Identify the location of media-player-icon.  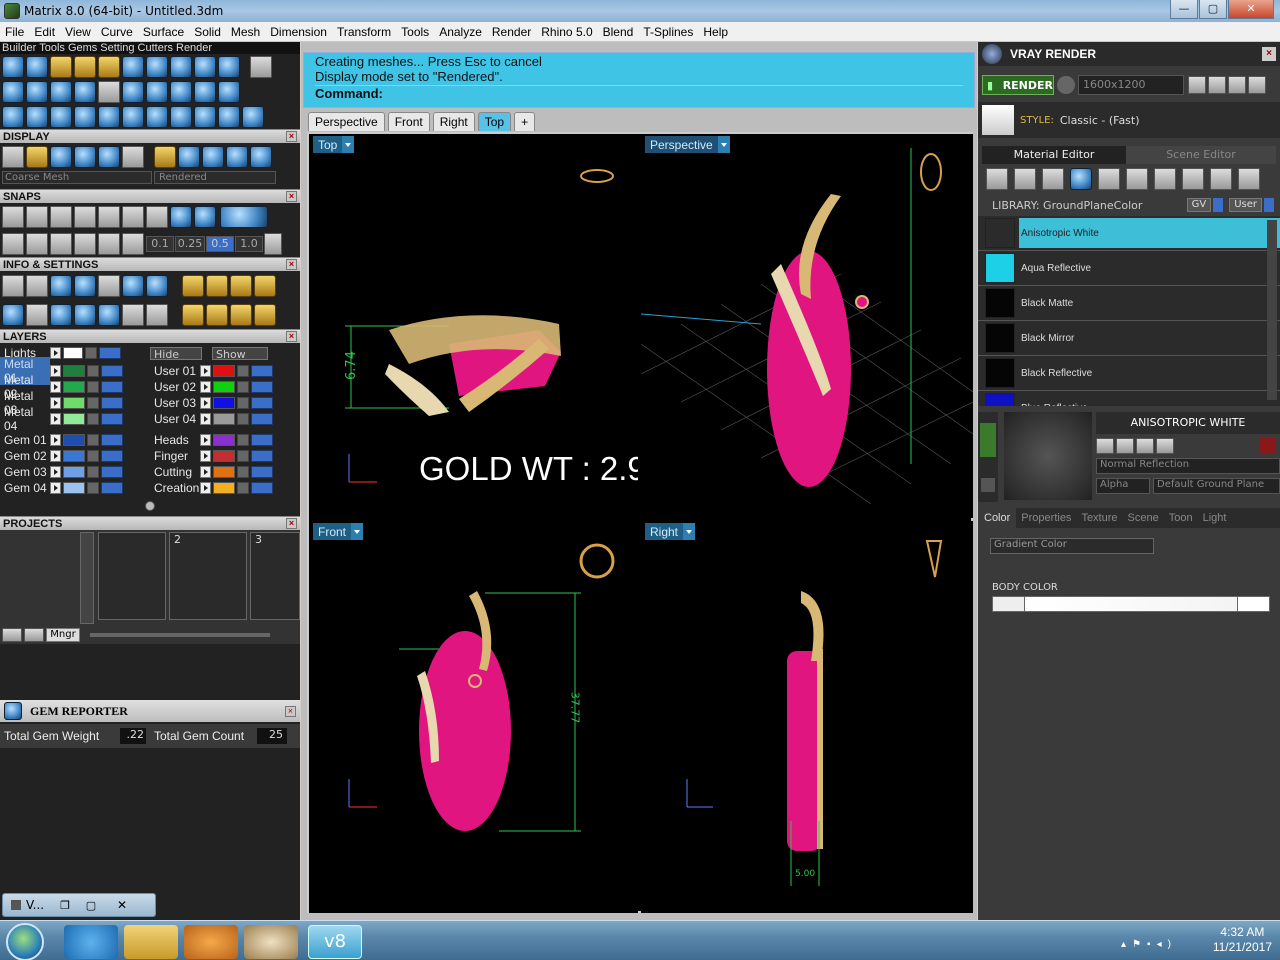
(211, 942).